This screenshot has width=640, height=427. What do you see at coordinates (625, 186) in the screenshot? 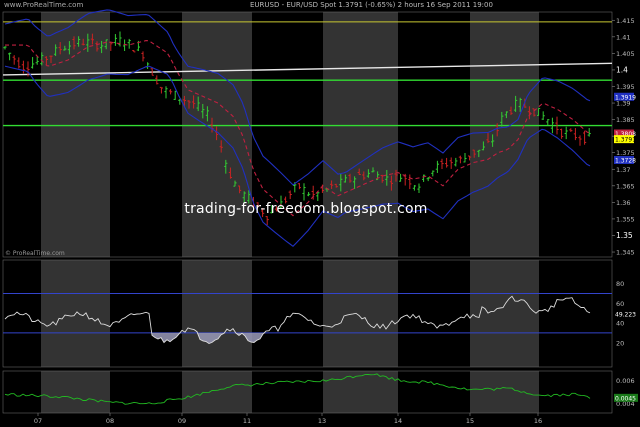
I see `price-axis-label: 1.365` at bounding box center [625, 186].